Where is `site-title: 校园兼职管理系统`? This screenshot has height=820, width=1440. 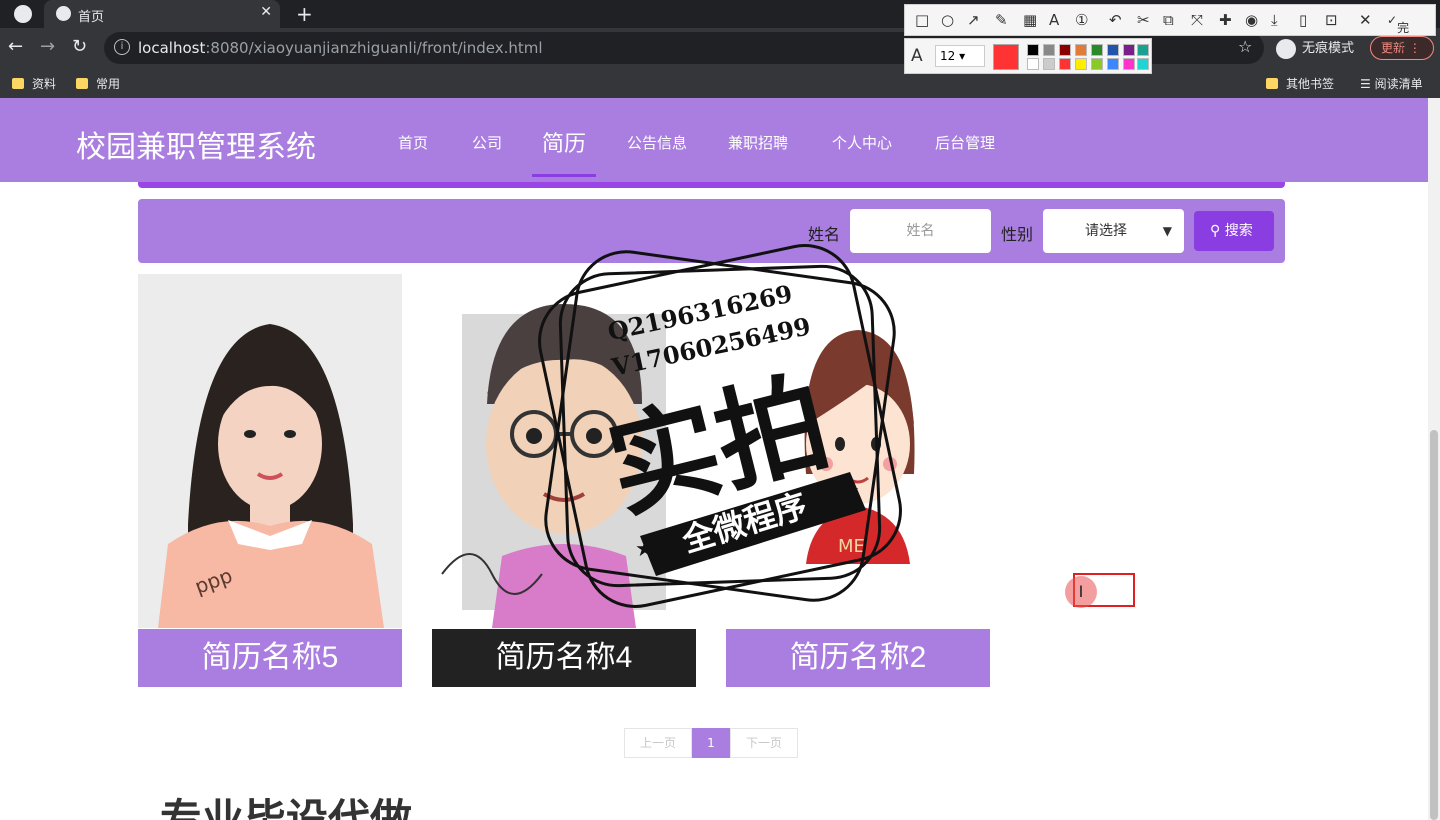
site-title: 校园兼职管理系统 is located at coordinates (196, 147).